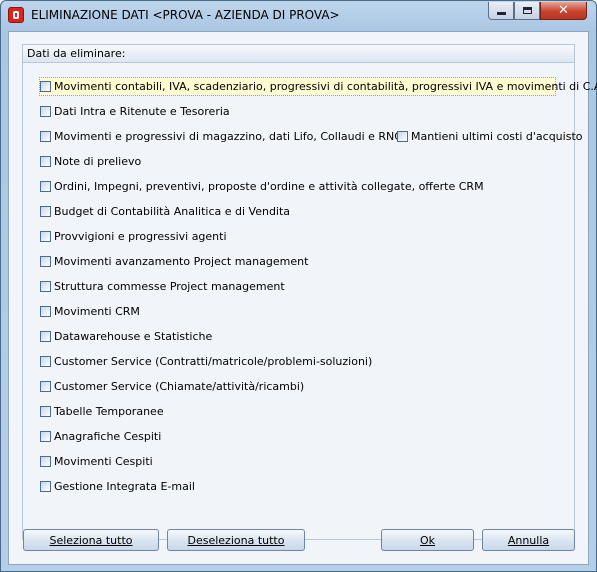  I want to click on option-gestione-email: Gestione Integrata E-mail, so click(117, 486).